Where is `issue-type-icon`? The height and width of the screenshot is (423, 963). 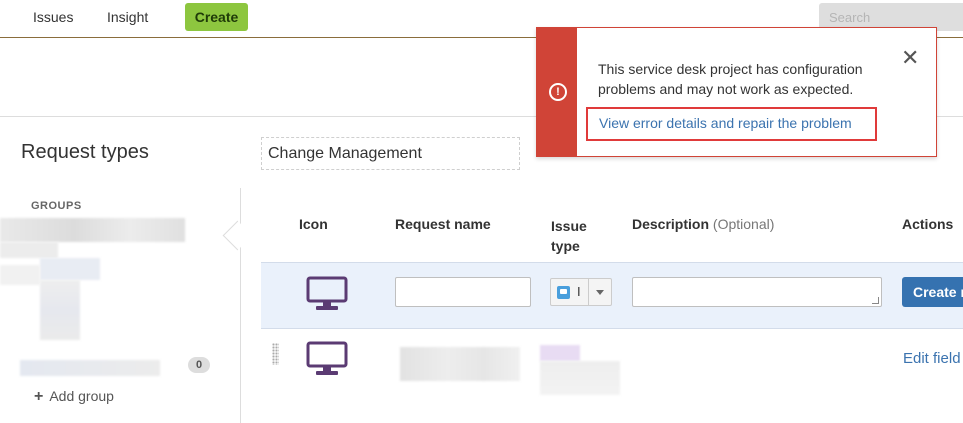
issue-type-icon is located at coordinates (563, 292).